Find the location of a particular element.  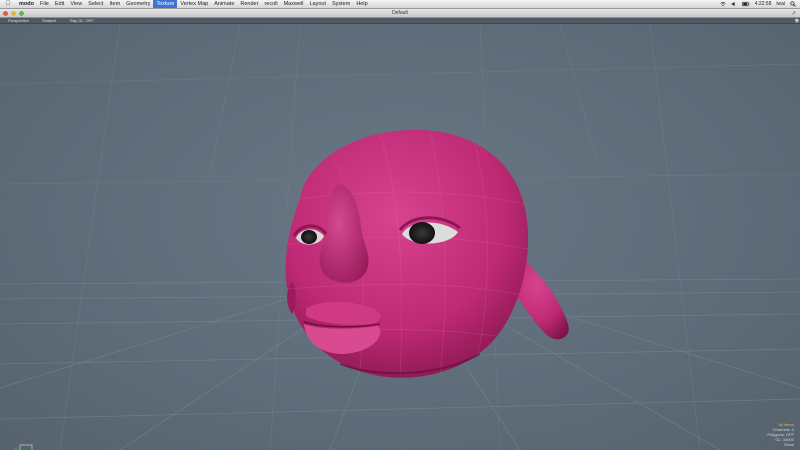

menu-texture: Texture is located at coordinates (165, 4).